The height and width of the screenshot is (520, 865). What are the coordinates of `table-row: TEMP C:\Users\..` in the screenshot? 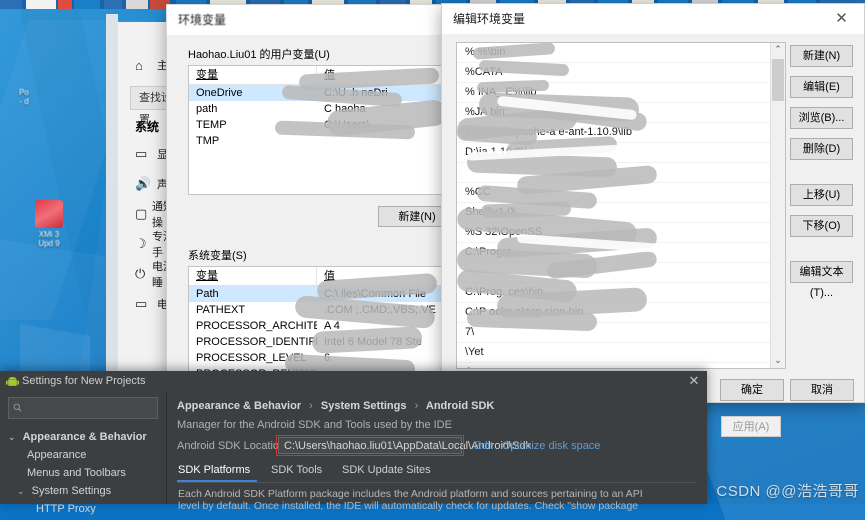 It's located at (323, 125).